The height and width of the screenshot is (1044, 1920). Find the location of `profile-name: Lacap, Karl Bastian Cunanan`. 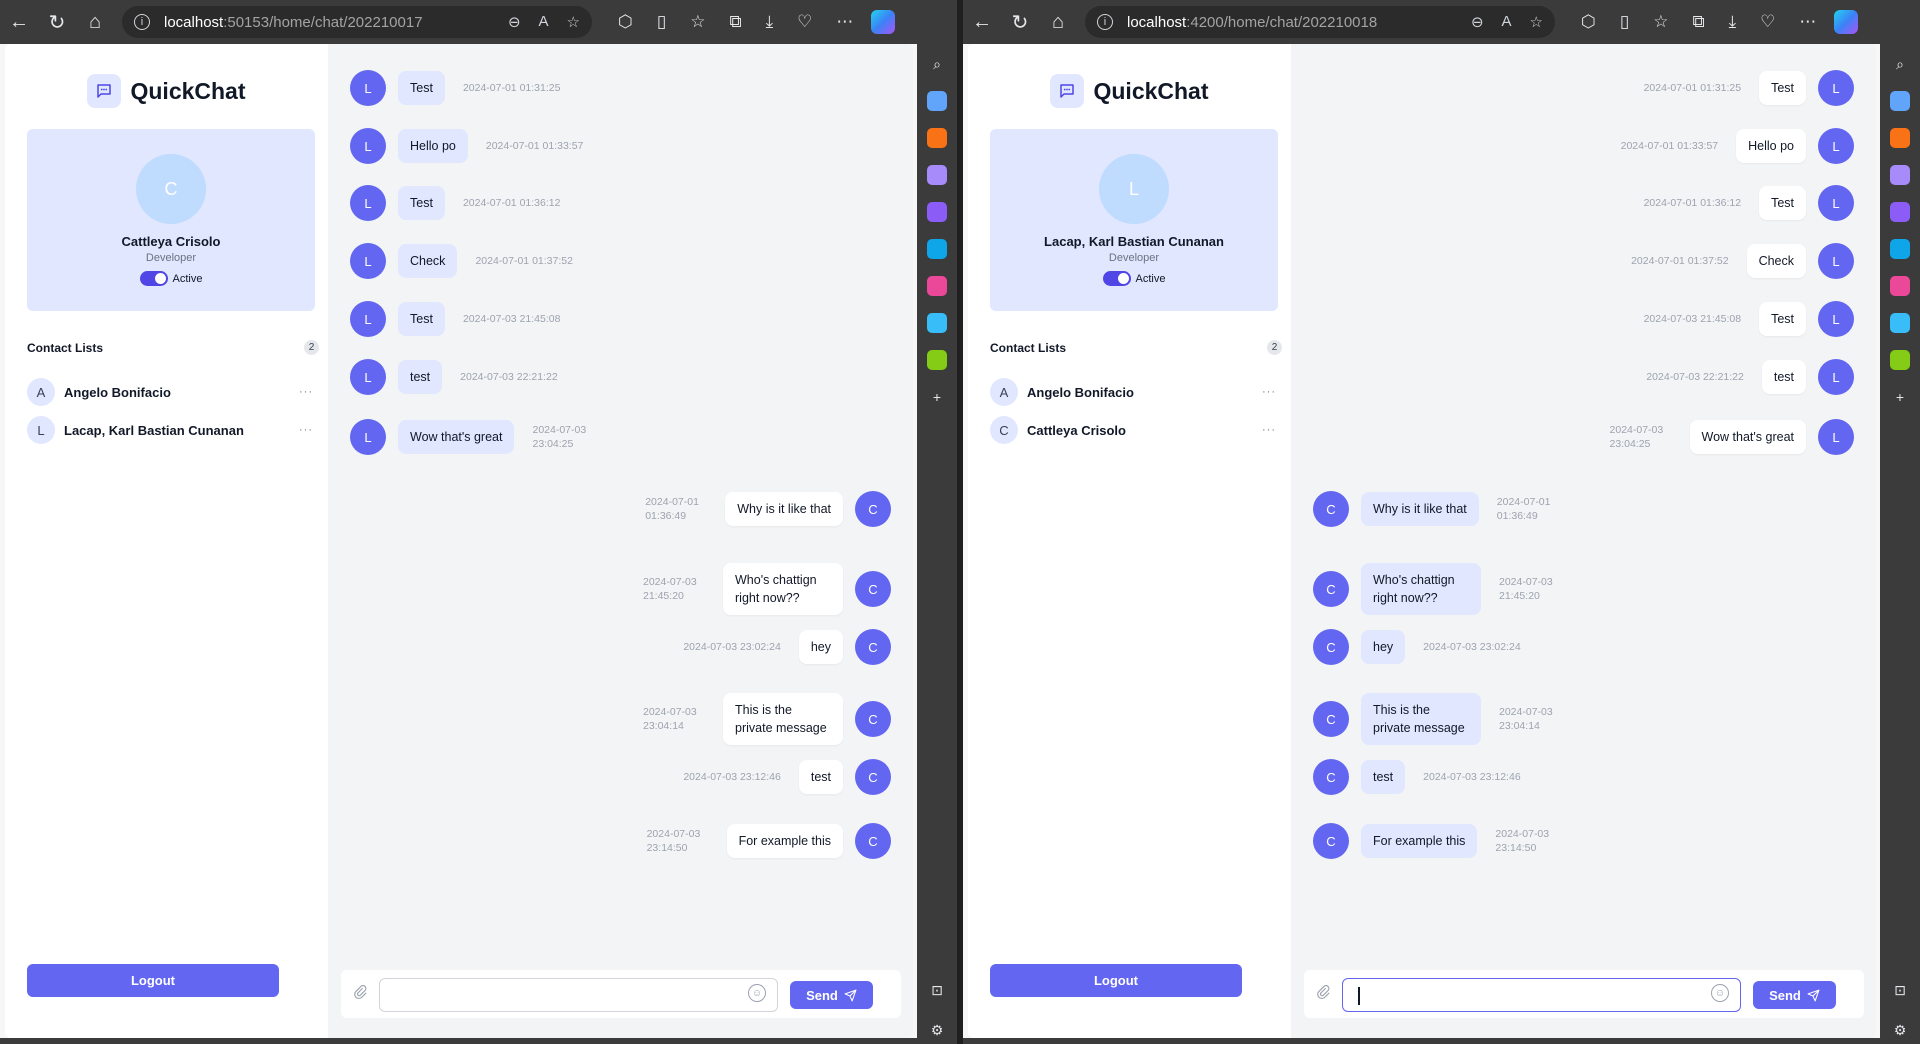

profile-name: Lacap, Karl Bastian Cunanan is located at coordinates (1134, 241).